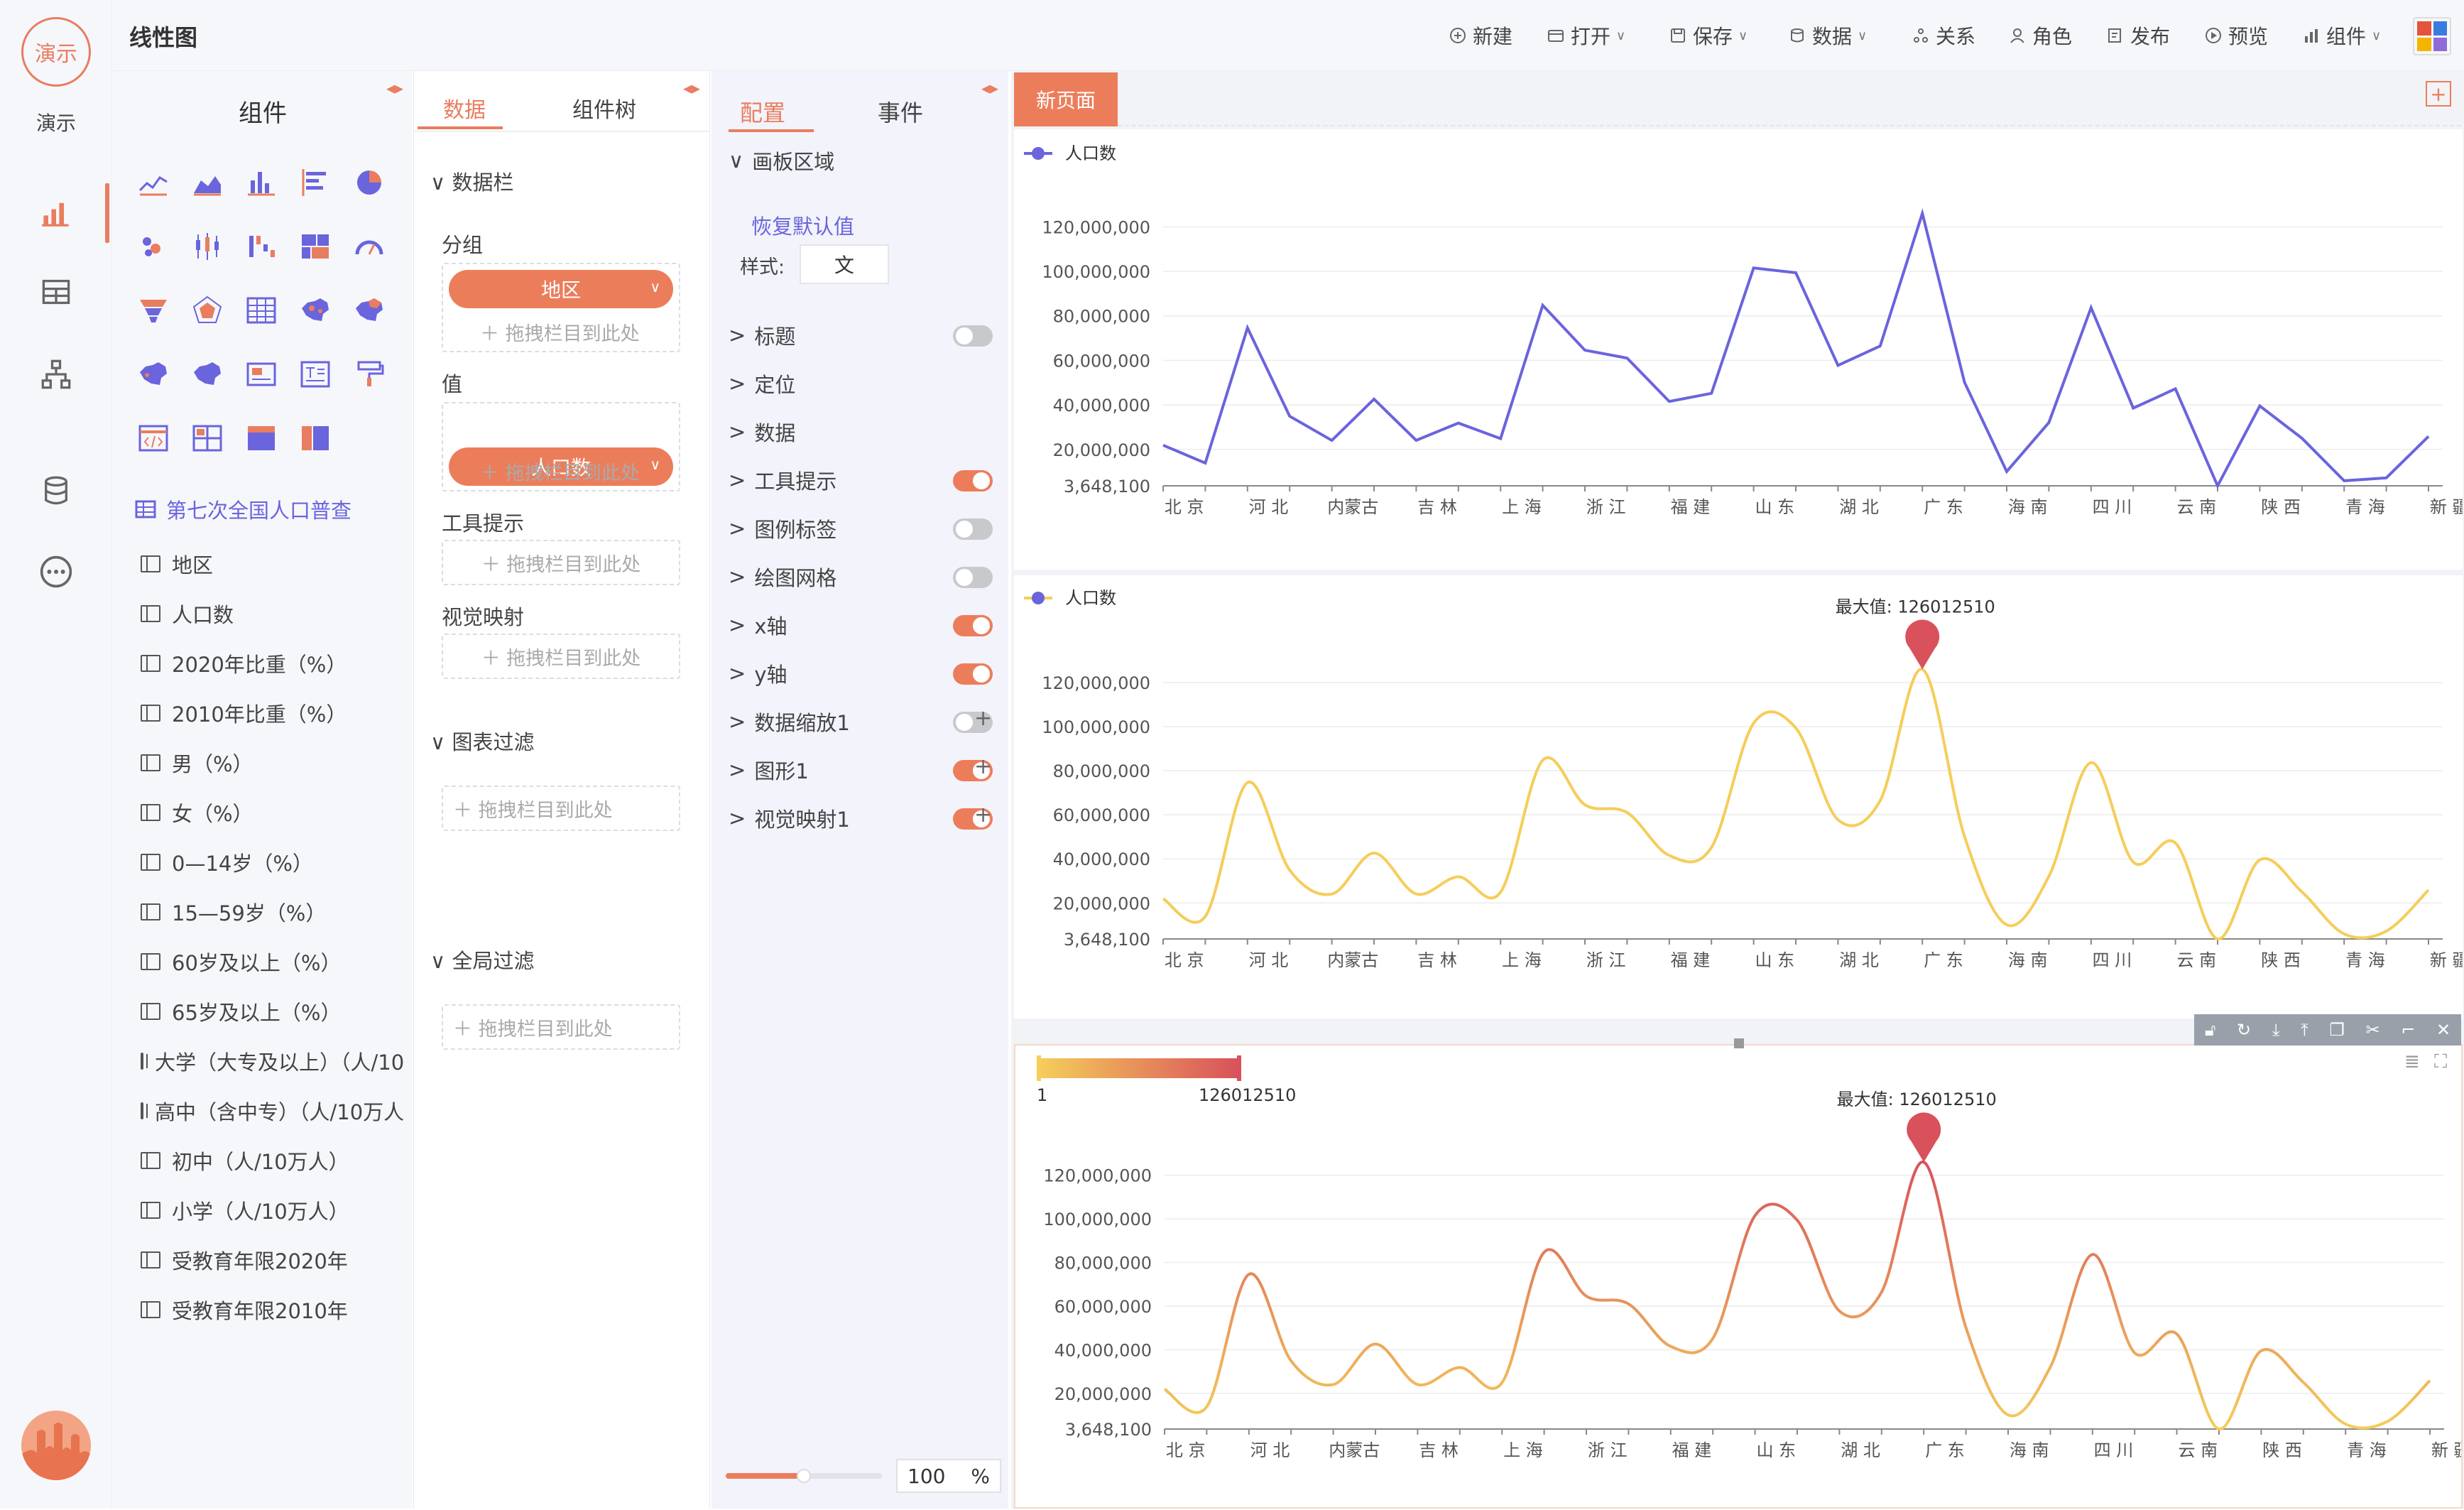 The image size is (2464, 1510). Describe the element at coordinates (758, 673) in the screenshot. I see `config-row: > y轴` at that location.